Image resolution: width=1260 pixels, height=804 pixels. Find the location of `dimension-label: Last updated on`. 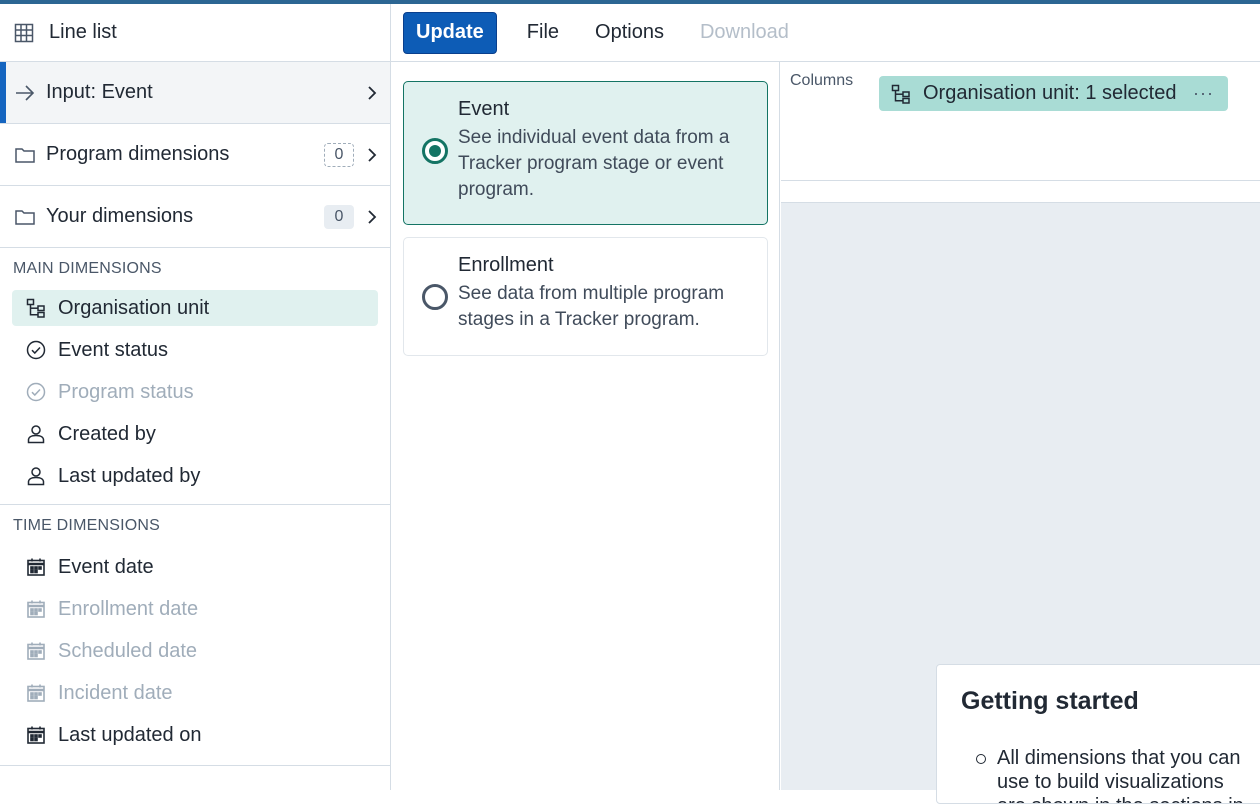

dimension-label: Last updated on is located at coordinates (130, 734).